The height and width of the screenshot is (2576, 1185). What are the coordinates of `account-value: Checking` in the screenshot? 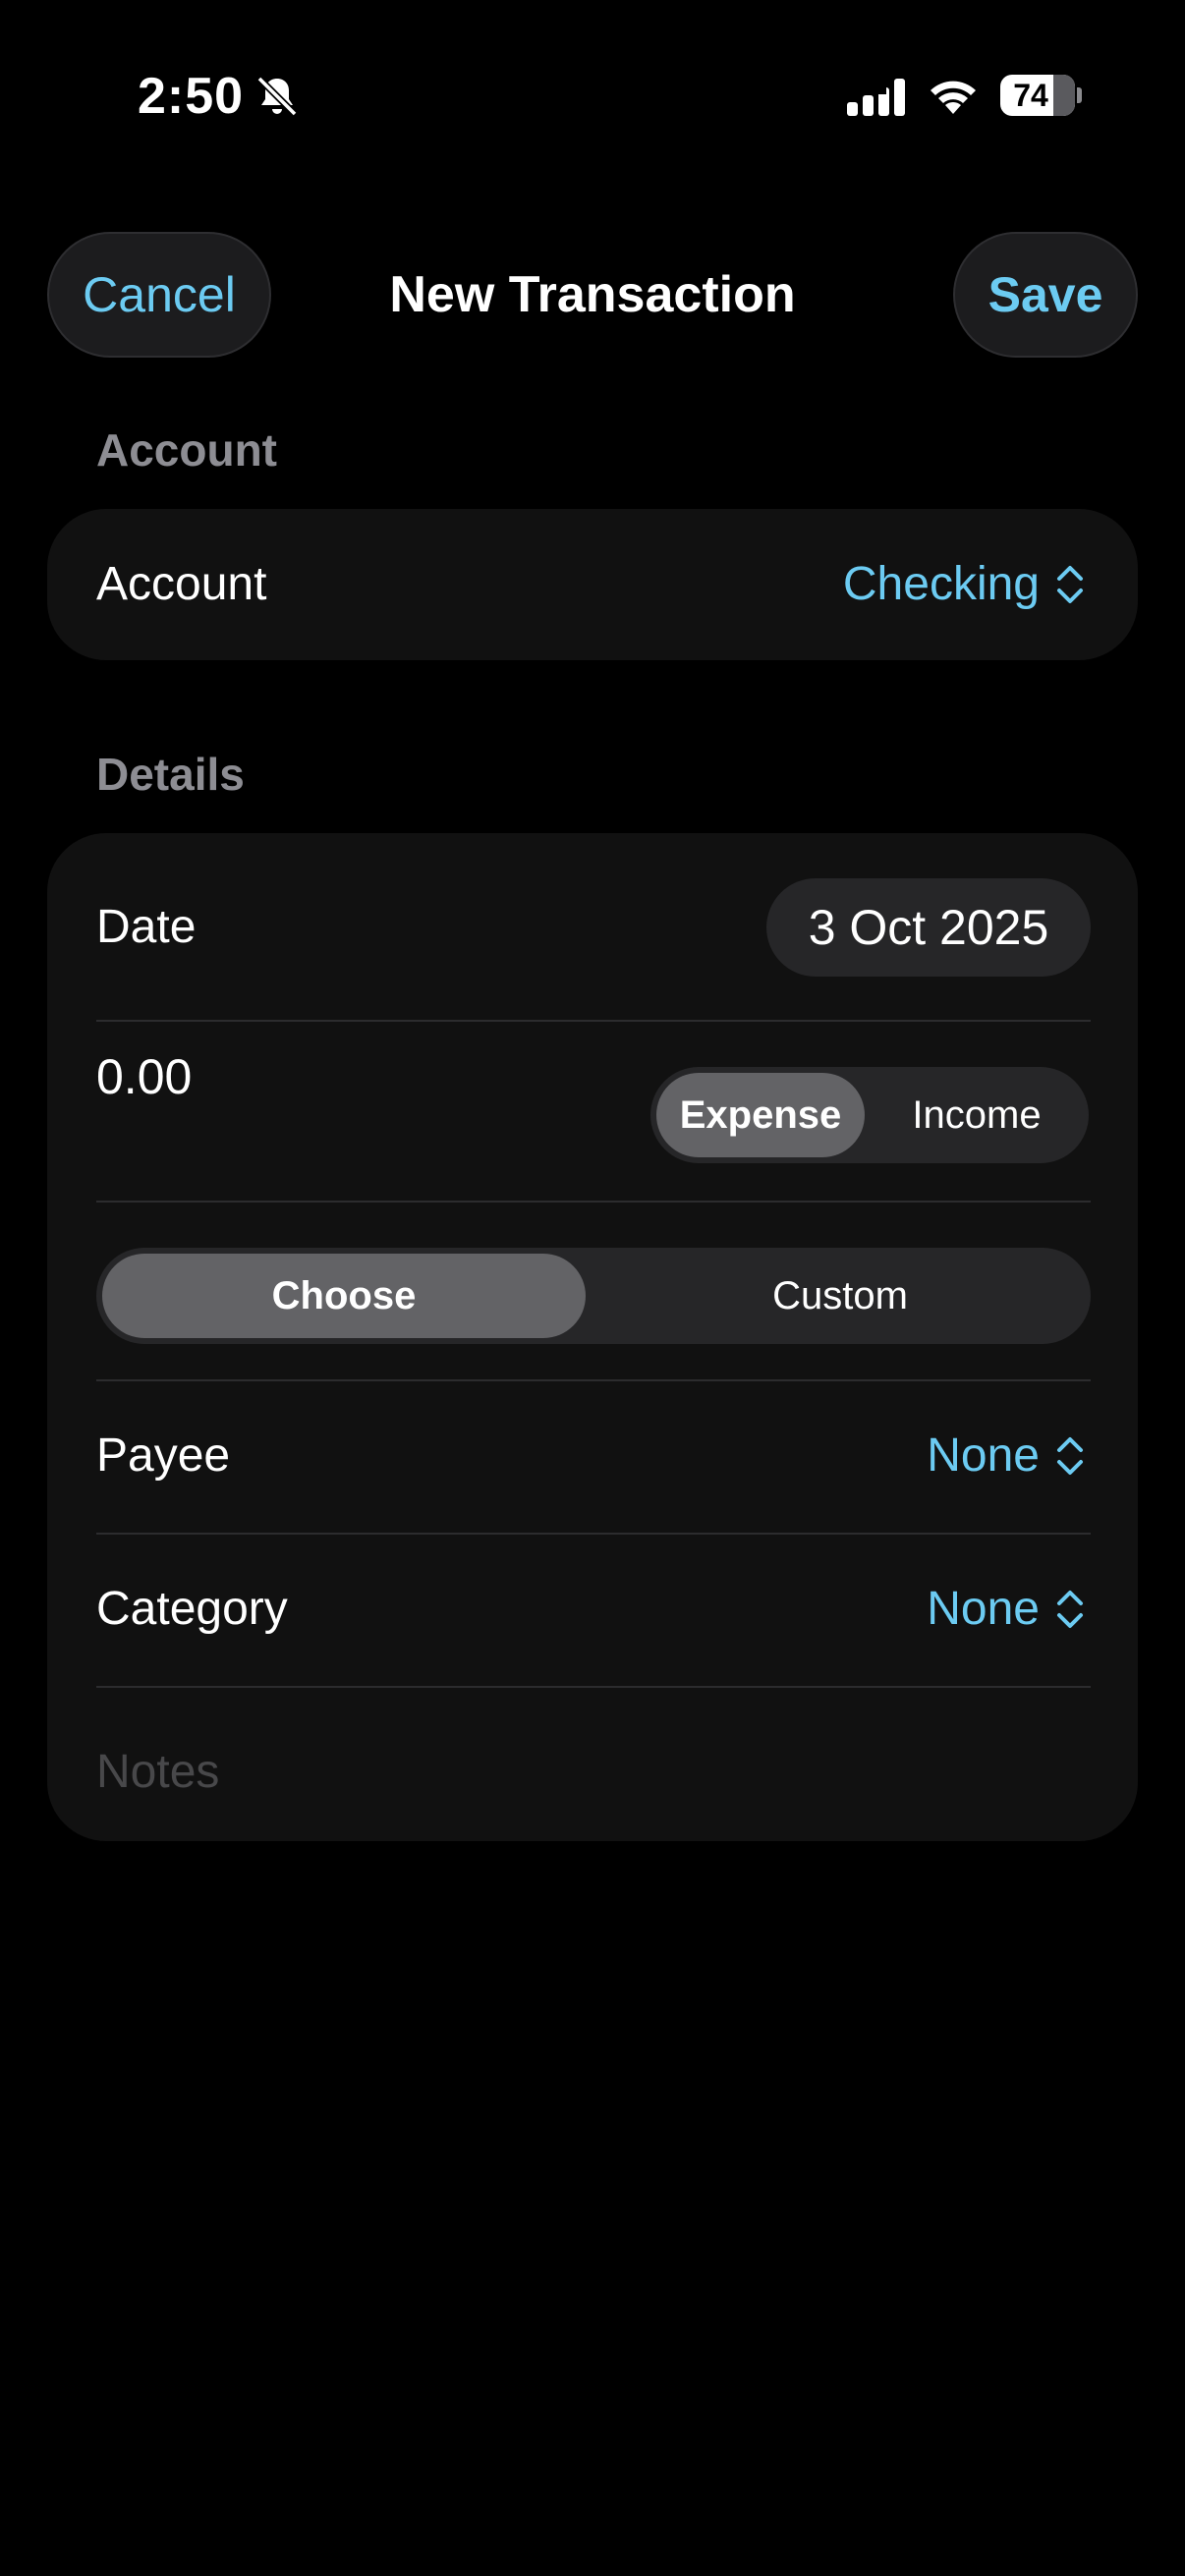 It's located at (941, 584).